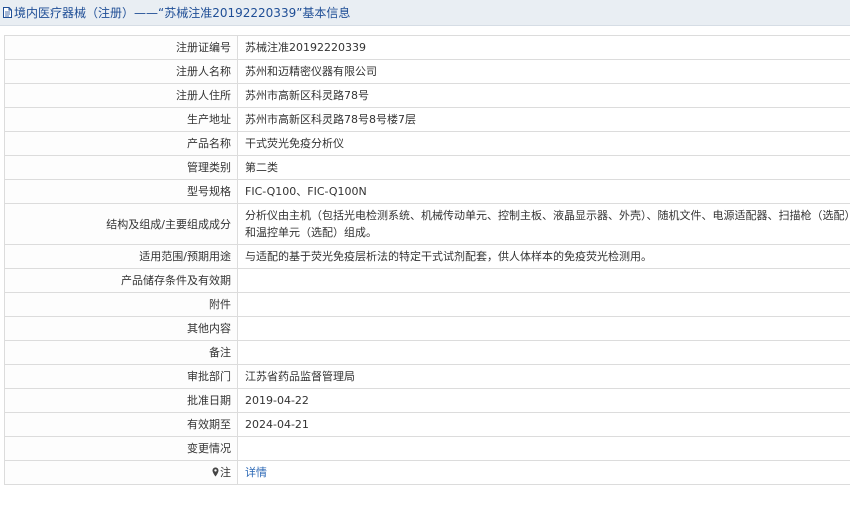 The height and width of the screenshot is (506, 850). I want to click on table-row: 注册人住所 苏州市高新区科灵路78号, so click(427, 95).